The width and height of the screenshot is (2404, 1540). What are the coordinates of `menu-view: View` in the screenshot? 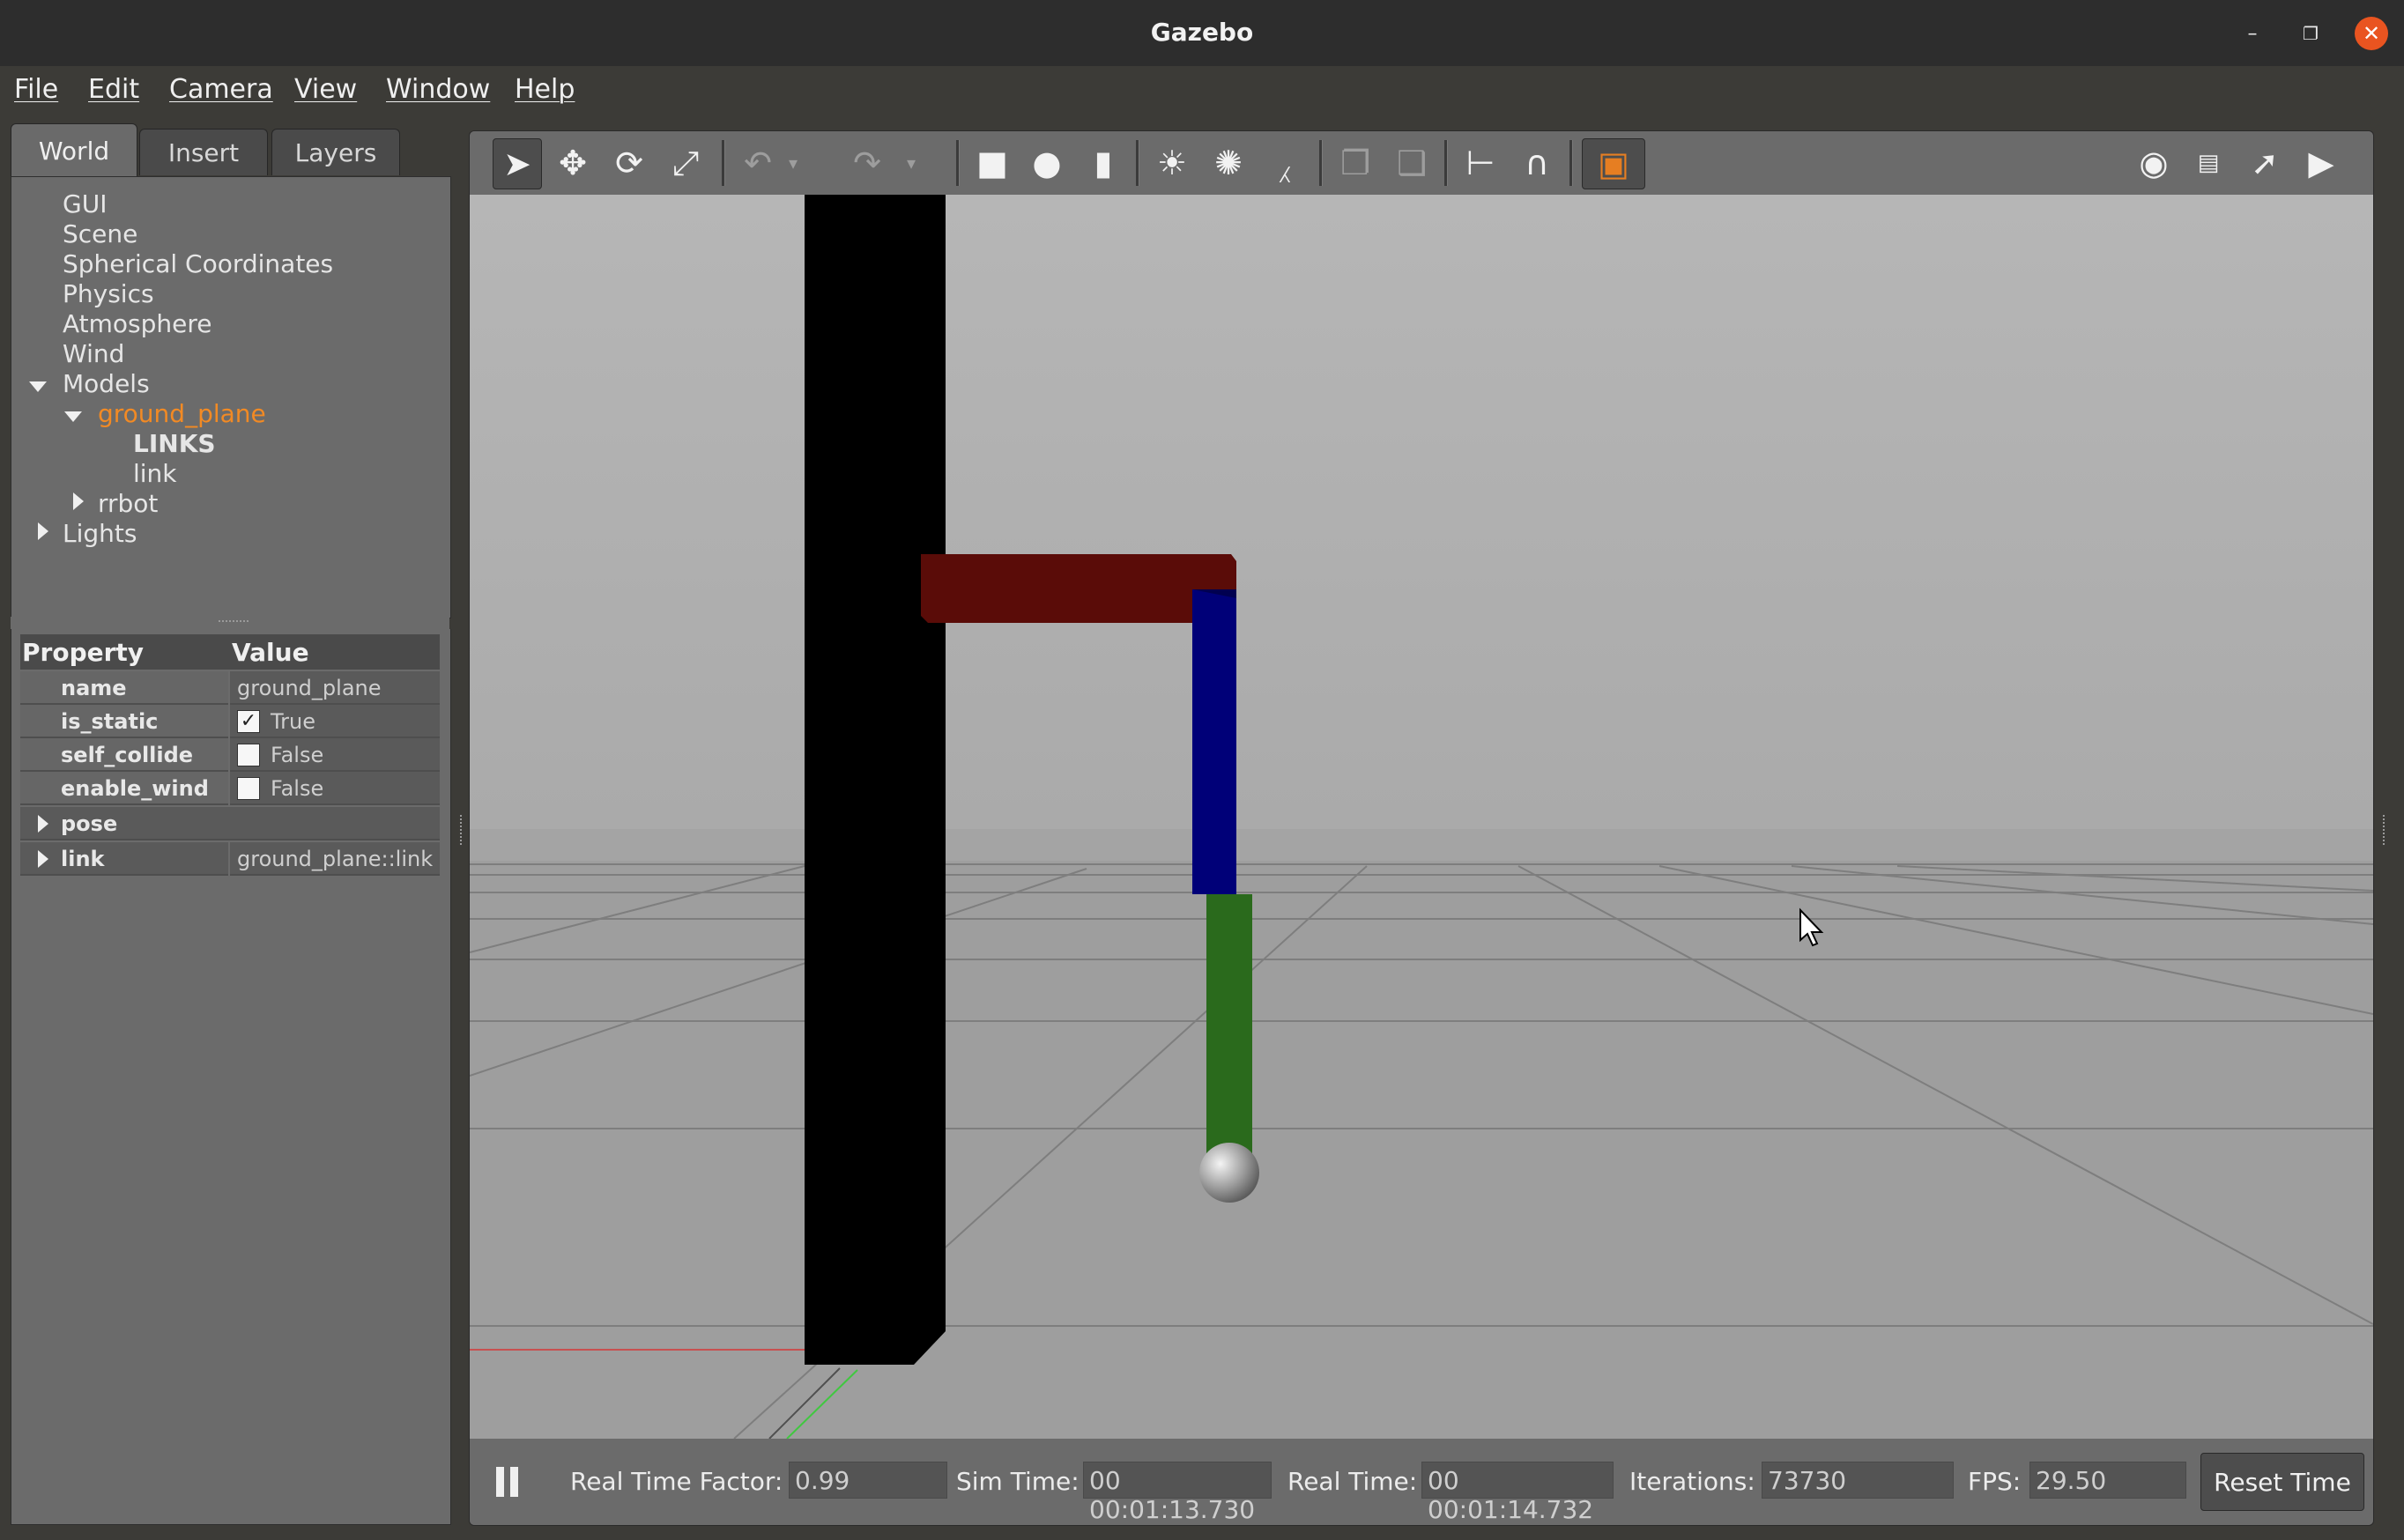 It's located at (325, 90).